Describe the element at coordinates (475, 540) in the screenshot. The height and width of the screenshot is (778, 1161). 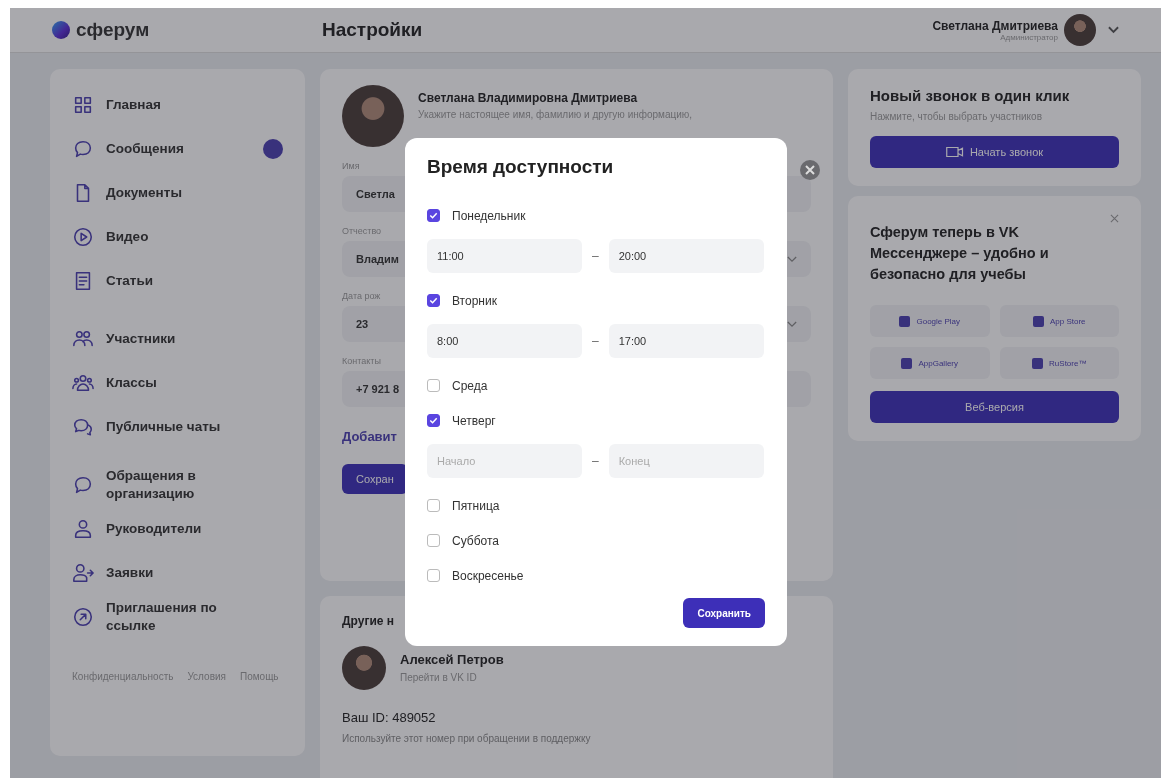
I see `day-label: Суббота` at that location.